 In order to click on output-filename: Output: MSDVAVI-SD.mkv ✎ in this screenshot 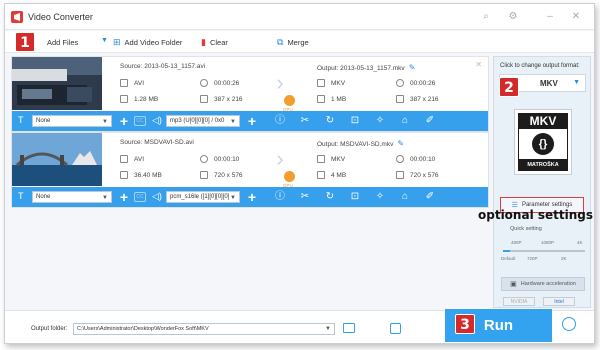, I will do `click(360, 143)`.